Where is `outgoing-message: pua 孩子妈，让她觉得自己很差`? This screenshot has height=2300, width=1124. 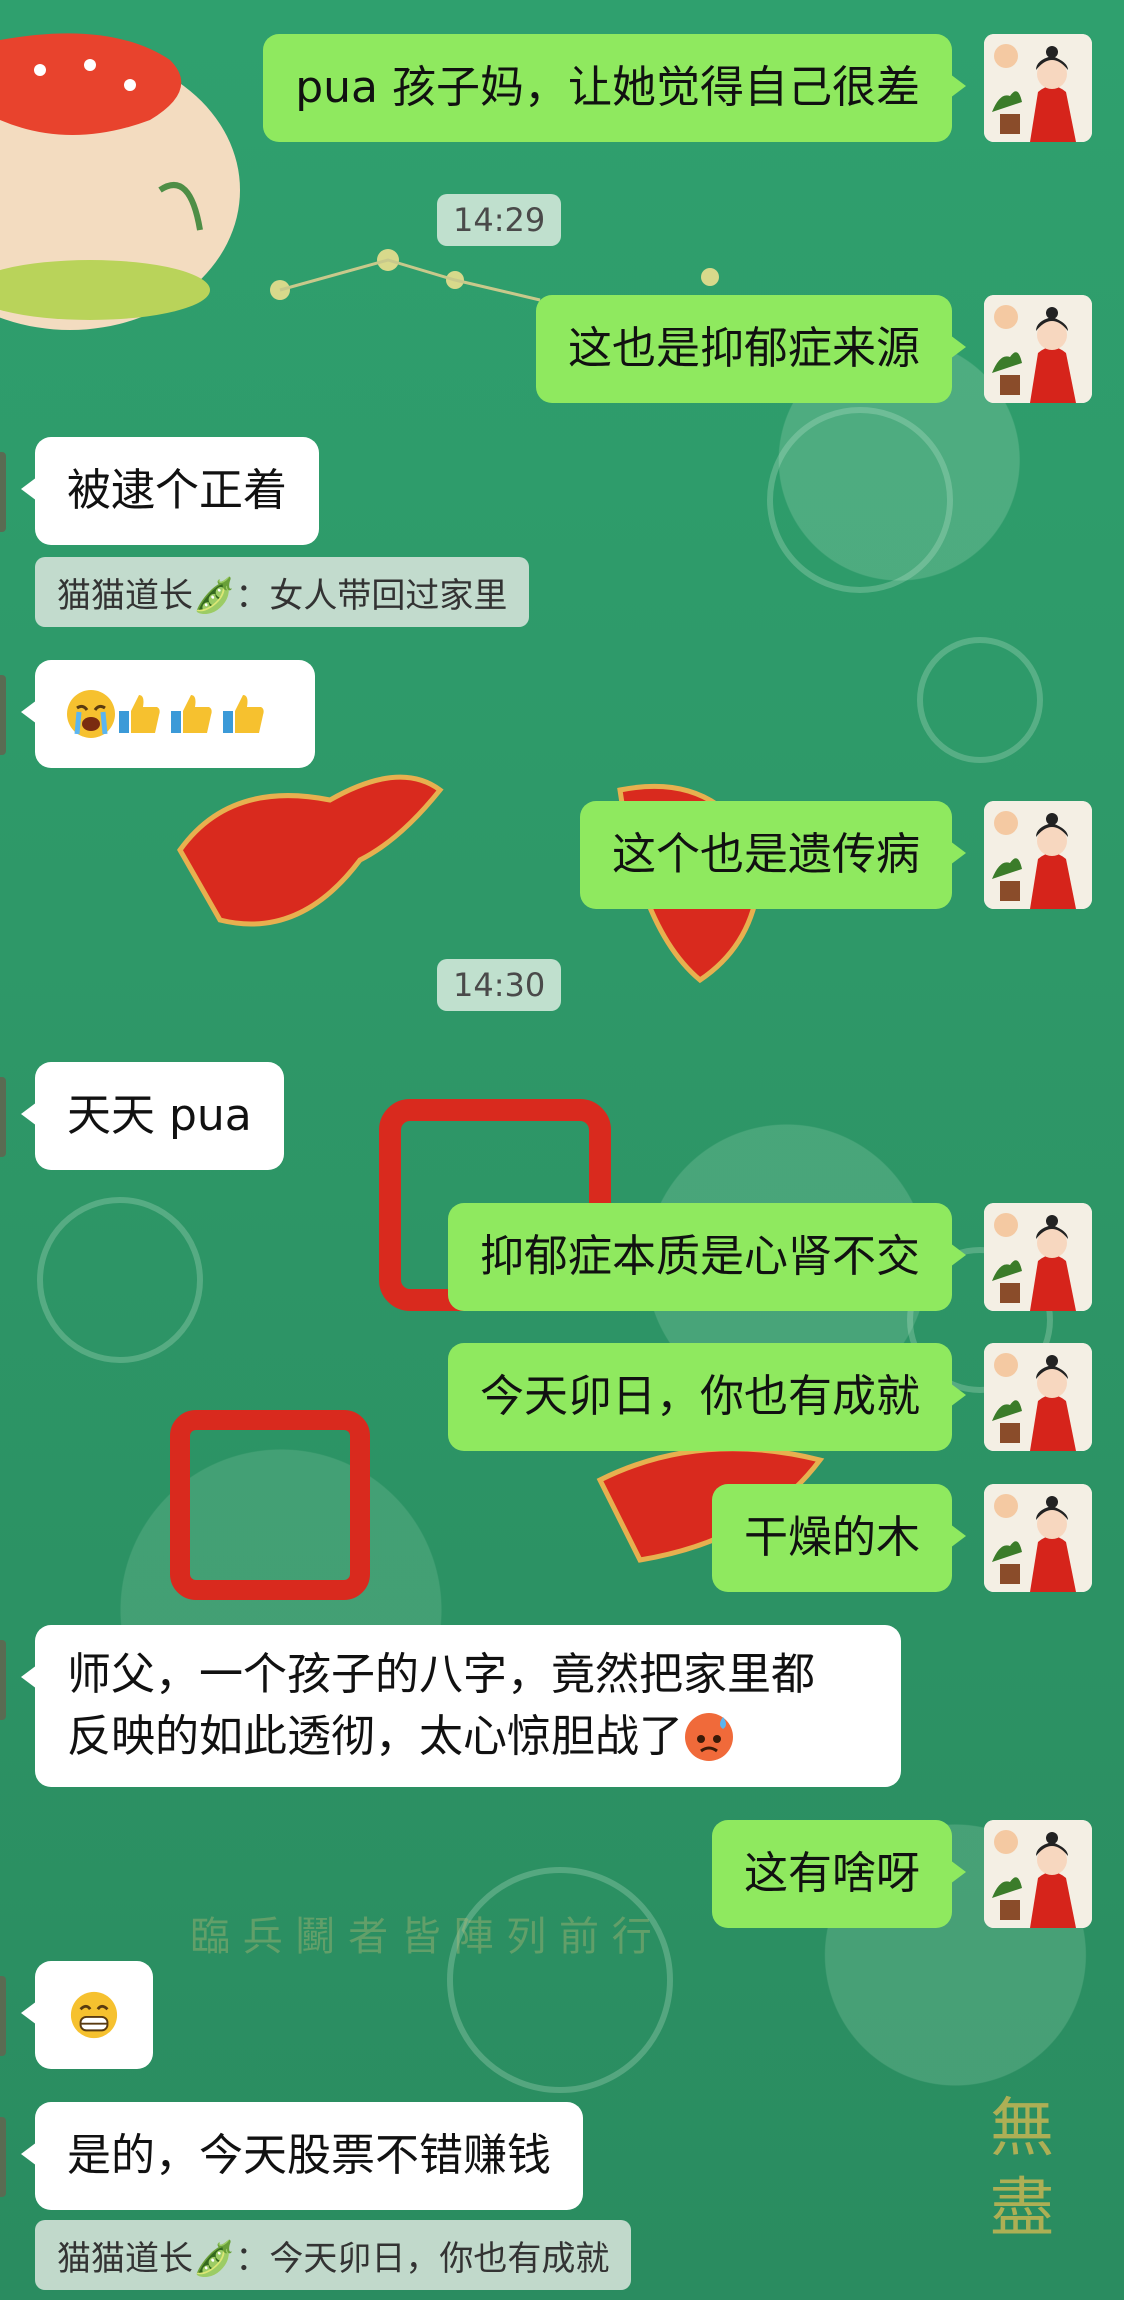
outgoing-message: pua 孩子妈，让她觉得自己很差 is located at coordinates (614, 88).